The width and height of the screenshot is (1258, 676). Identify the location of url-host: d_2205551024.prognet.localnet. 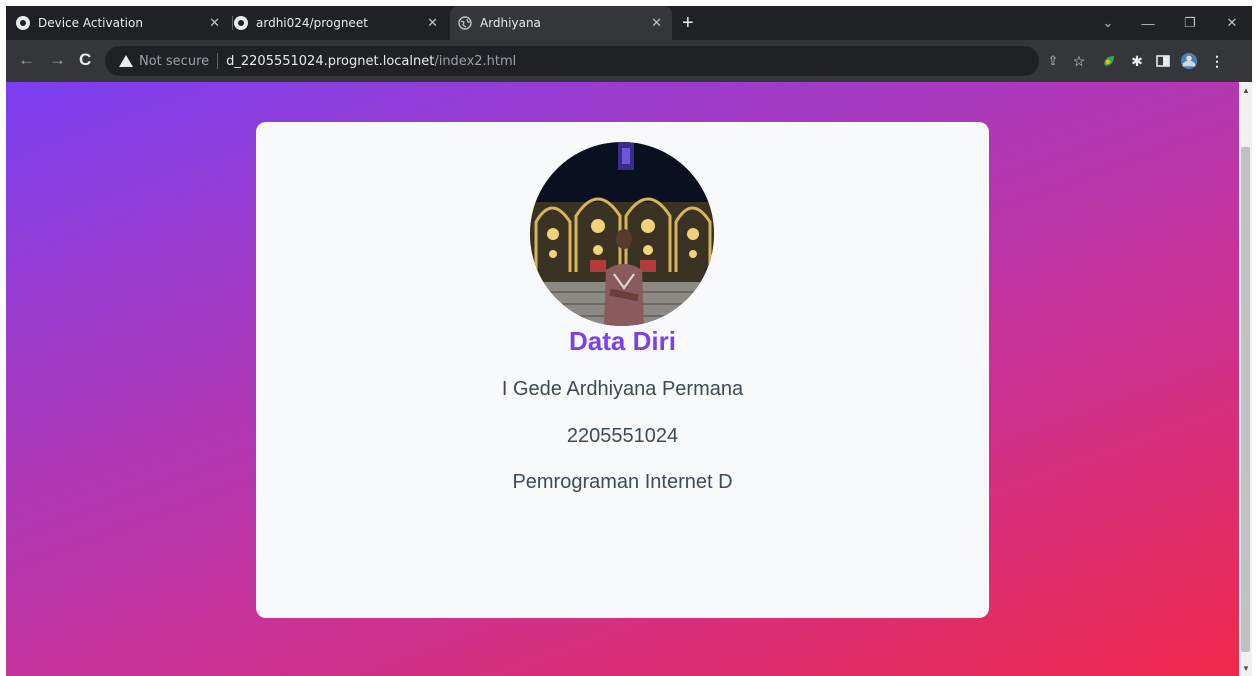
(330, 61).